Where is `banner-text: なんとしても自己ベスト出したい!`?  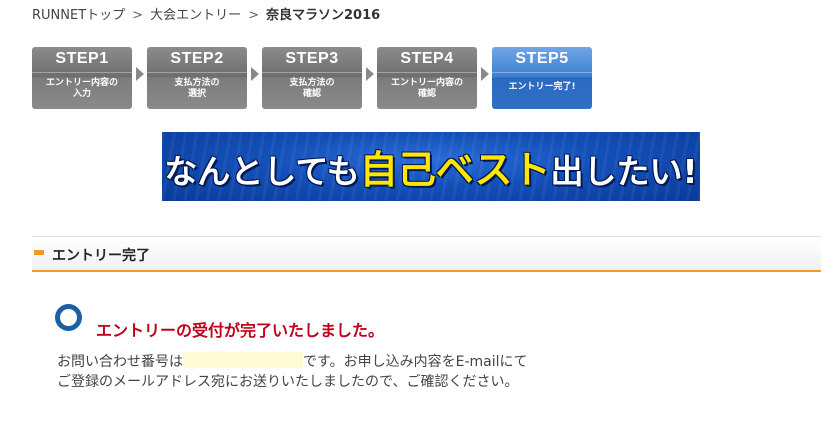 banner-text: なんとしても自己ベスト出したい! is located at coordinates (431, 170).